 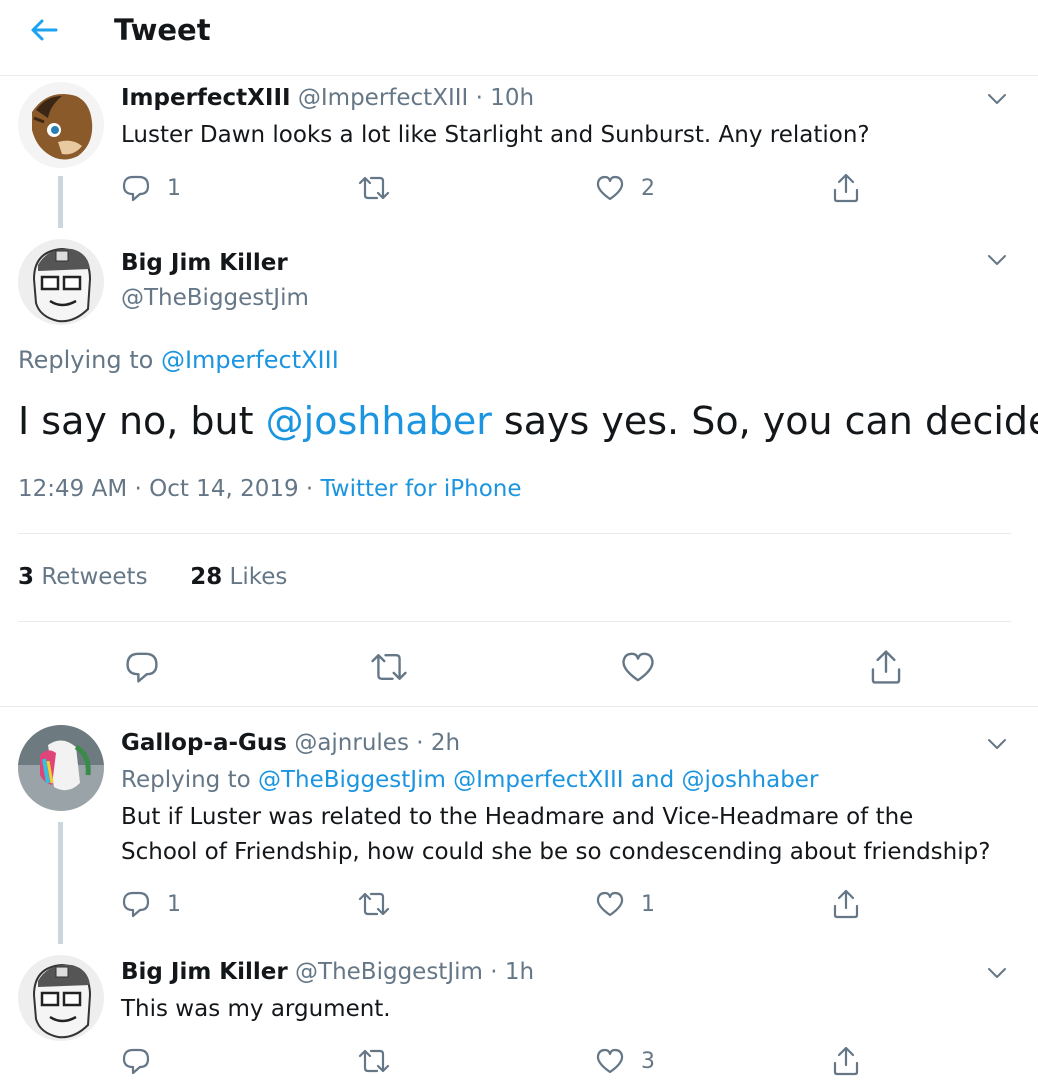 What do you see at coordinates (648, 1061) in the screenshot?
I see `like-count: 3` at bounding box center [648, 1061].